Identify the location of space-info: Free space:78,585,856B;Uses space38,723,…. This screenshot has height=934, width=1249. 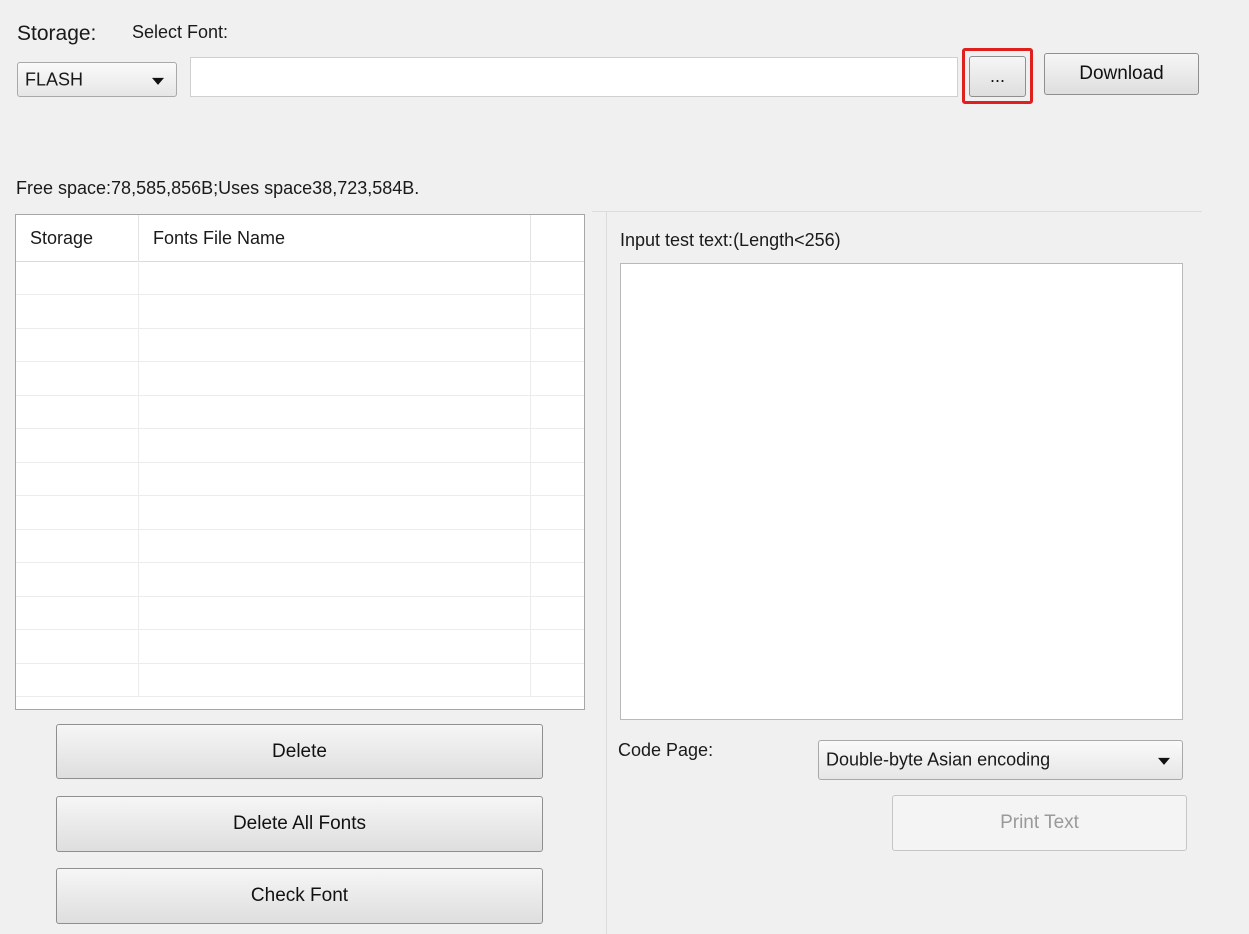
(218, 188).